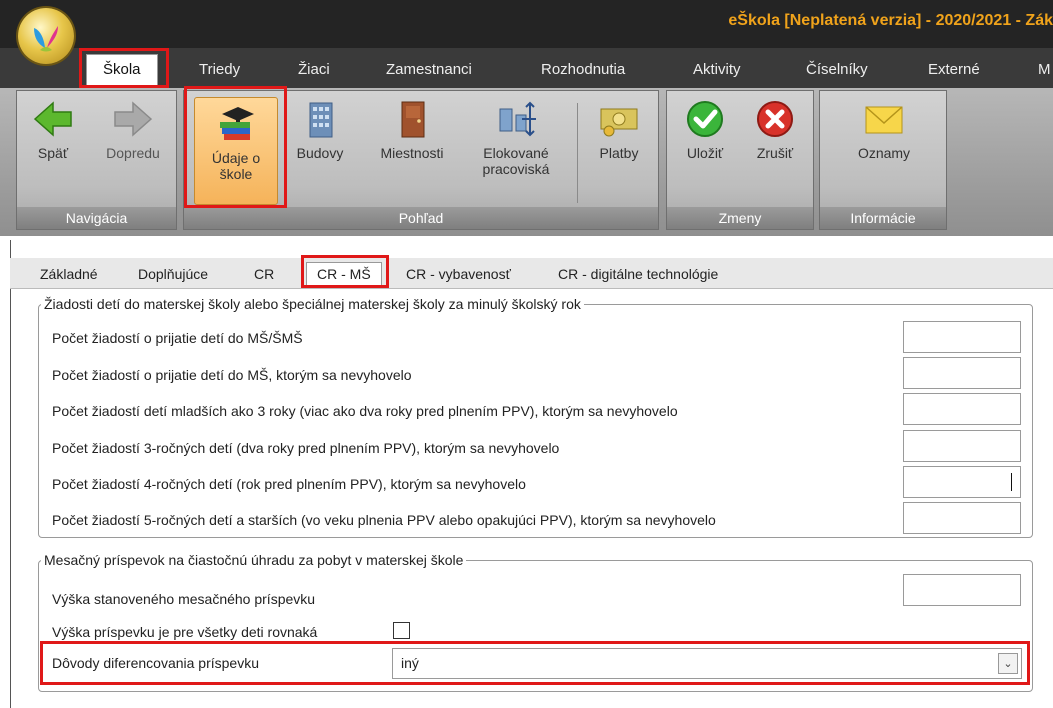 The width and height of the screenshot is (1053, 708). What do you see at coordinates (314, 69) in the screenshot?
I see `menu-tab-ziaci: Žiaci` at bounding box center [314, 69].